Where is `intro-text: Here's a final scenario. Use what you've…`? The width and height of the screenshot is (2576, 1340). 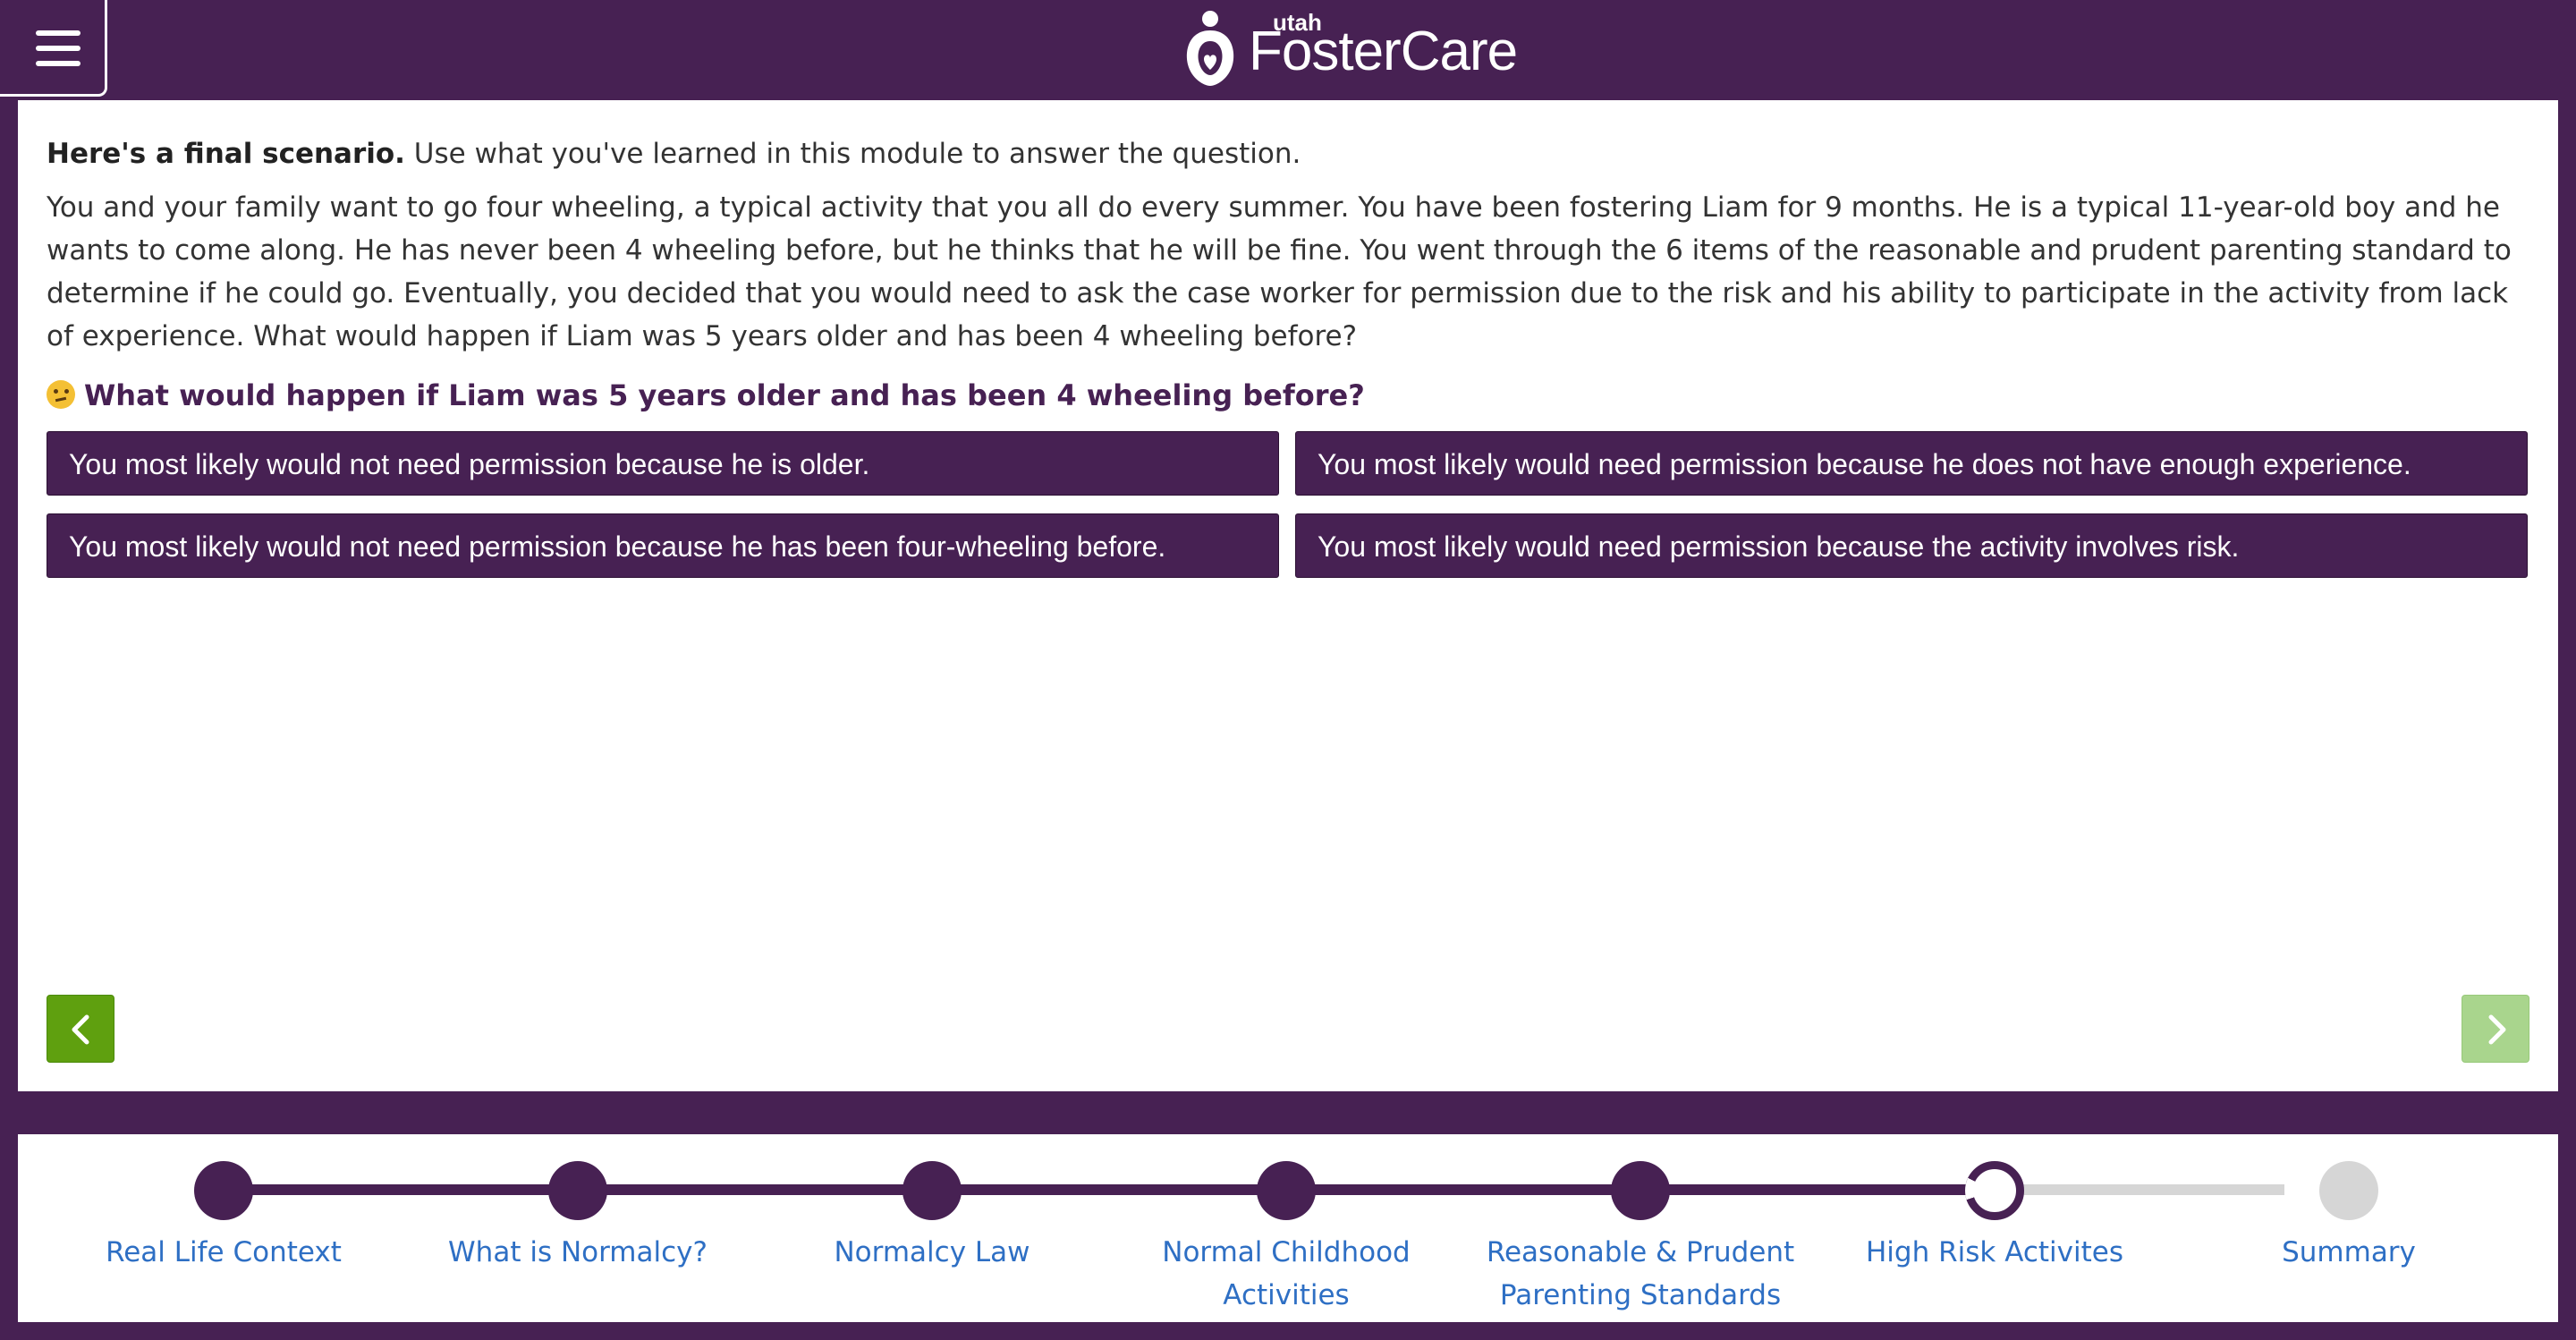
intro-text: Here's a final scenario. Use what you've… is located at coordinates (1290, 153).